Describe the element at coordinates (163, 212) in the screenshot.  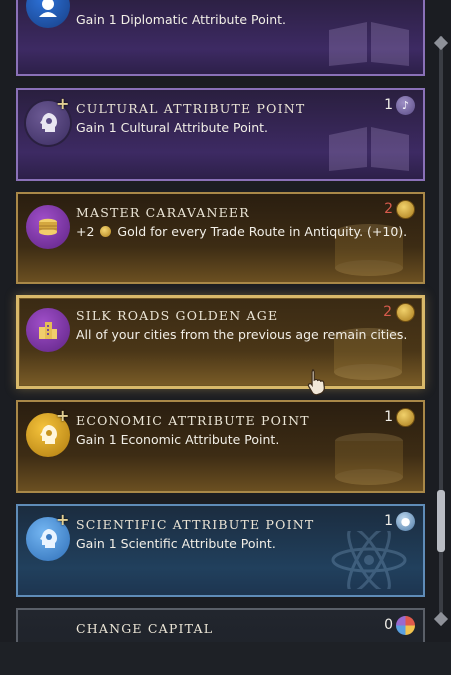
I see `card-title: MASTER CARAVANEER` at that location.